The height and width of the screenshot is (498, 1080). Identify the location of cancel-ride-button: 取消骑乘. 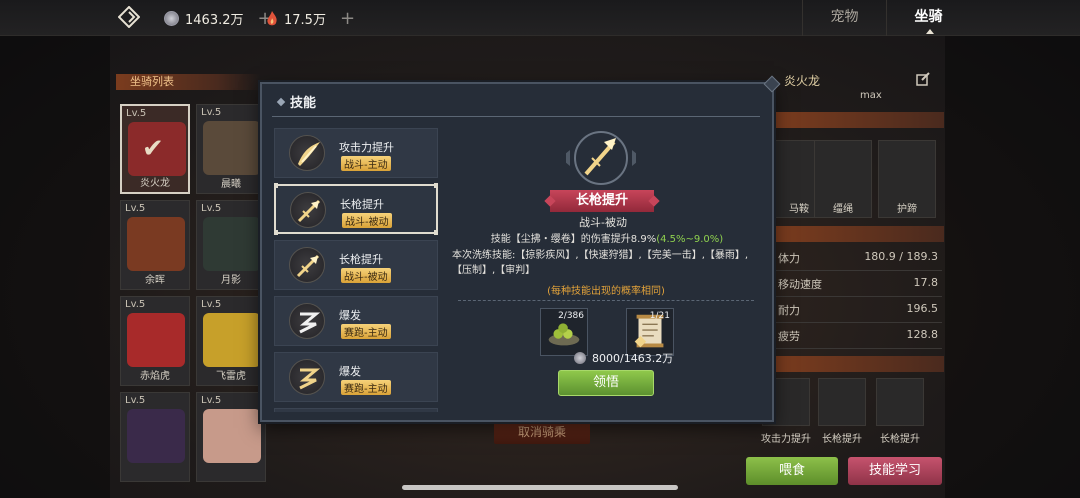
(542, 432).